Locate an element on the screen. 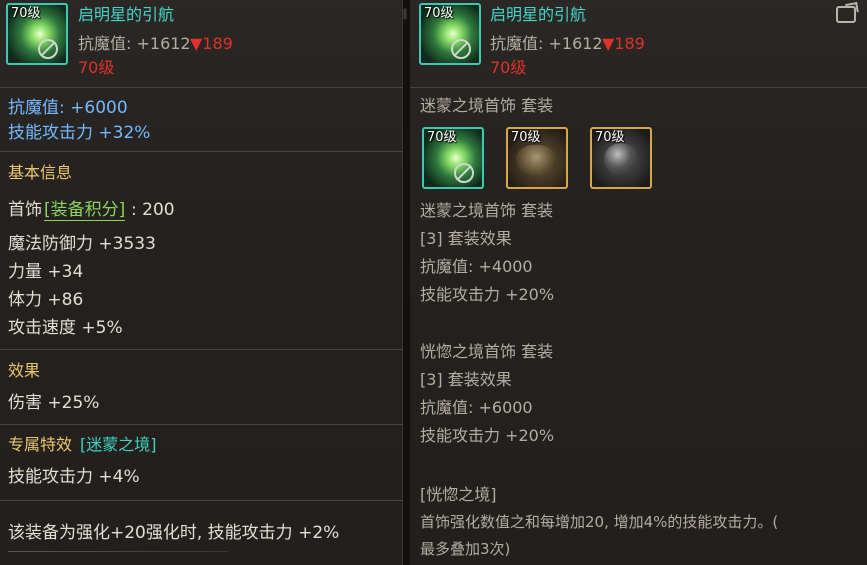 The height and width of the screenshot is (565, 867). panel-gap is located at coordinates (406, 282).